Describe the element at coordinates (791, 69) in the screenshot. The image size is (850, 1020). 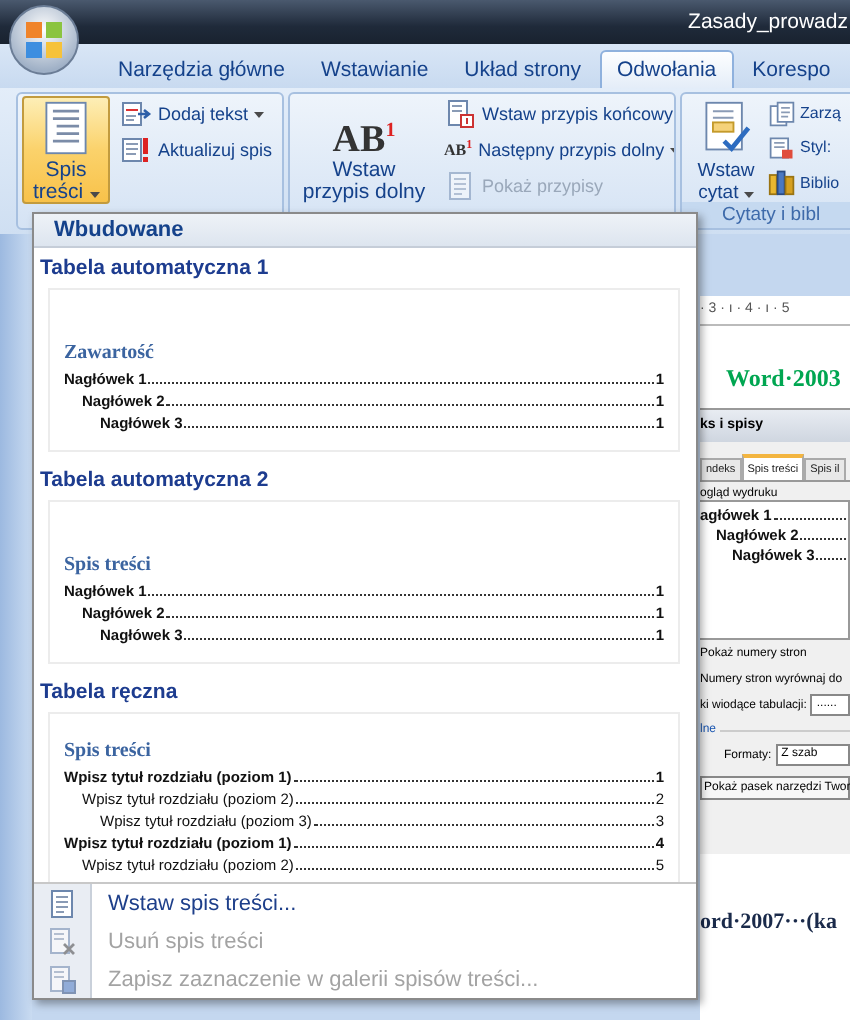
I see `ribbon-tab: Korespo` at that location.